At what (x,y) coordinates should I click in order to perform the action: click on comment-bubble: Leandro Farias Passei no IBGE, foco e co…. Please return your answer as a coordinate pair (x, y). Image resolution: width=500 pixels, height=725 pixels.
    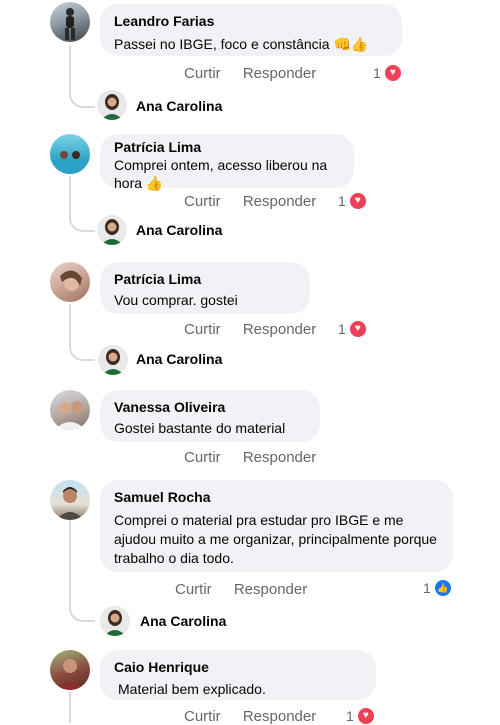
    Looking at the image, I should click on (251, 30).